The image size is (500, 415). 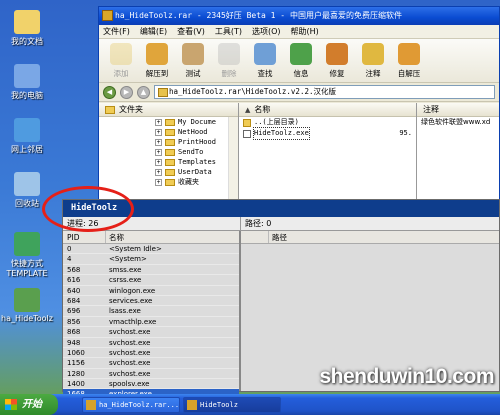 I want to click on file-row: ..(上层目录), so click(x=327, y=122).